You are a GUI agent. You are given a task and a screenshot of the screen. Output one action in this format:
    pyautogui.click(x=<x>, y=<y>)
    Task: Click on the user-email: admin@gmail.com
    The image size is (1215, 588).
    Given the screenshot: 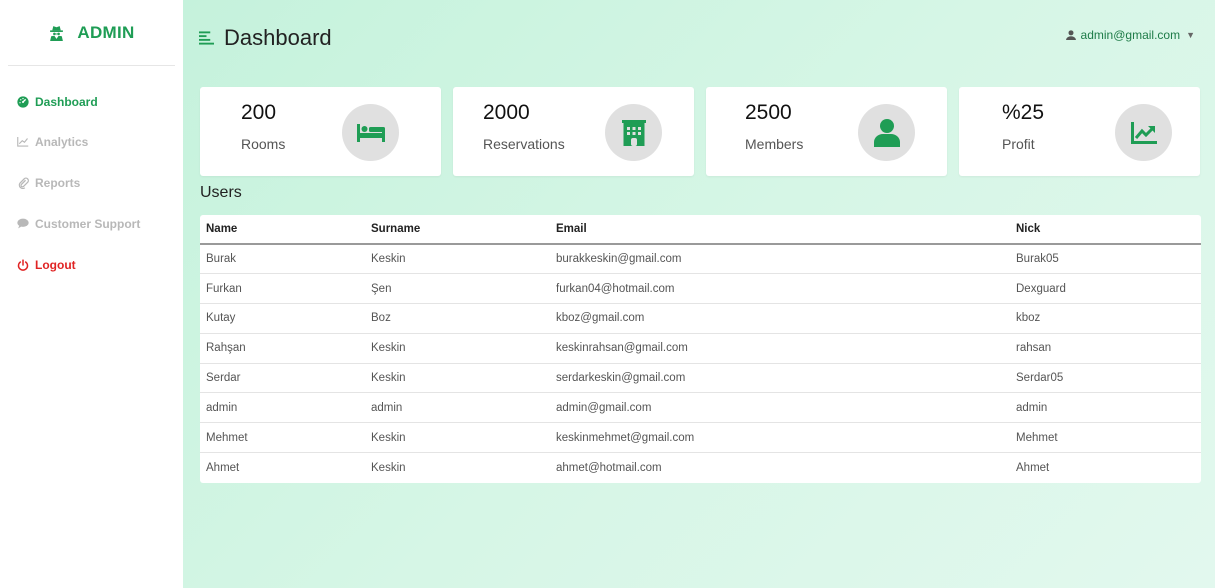 What is the action you would take?
    pyautogui.click(x=1130, y=35)
    